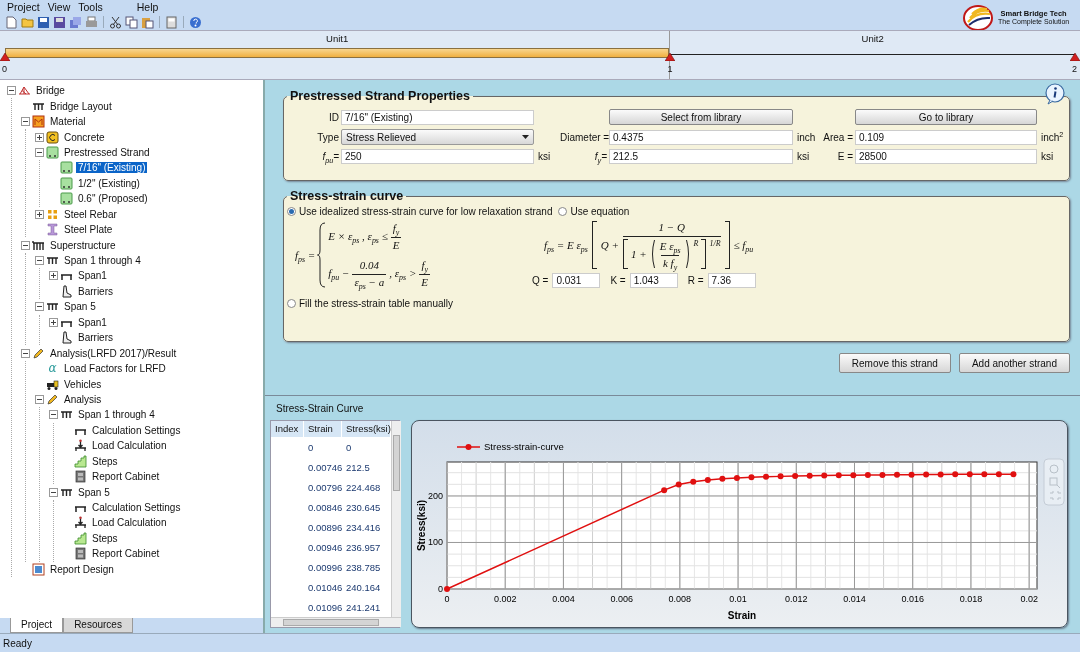 The width and height of the screenshot is (1080, 652). What do you see at coordinates (324, 467) in the screenshot?
I see `table-cell-text: 0.00746` at bounding box center [324, 467].